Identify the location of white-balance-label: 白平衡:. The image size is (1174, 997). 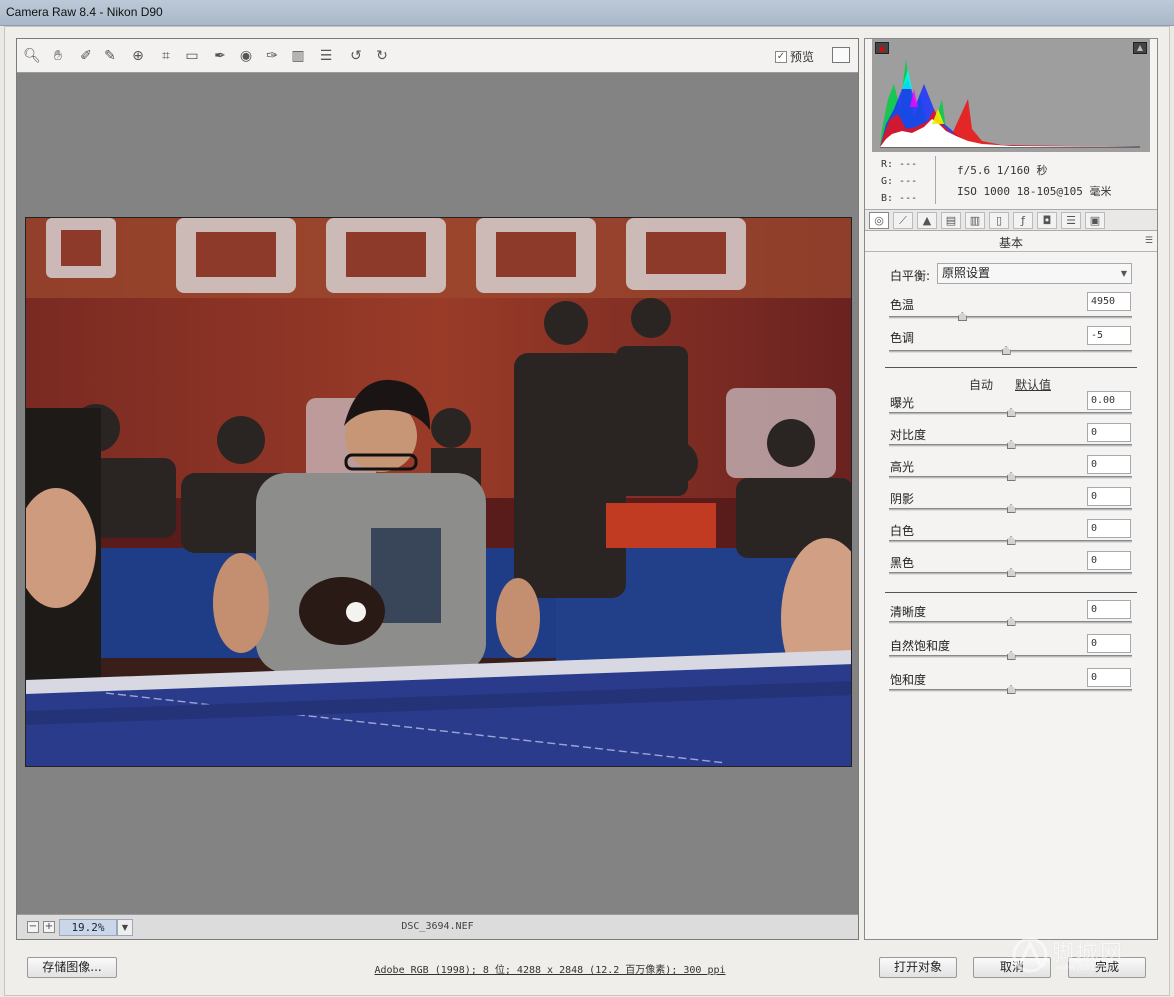
(910, 276).